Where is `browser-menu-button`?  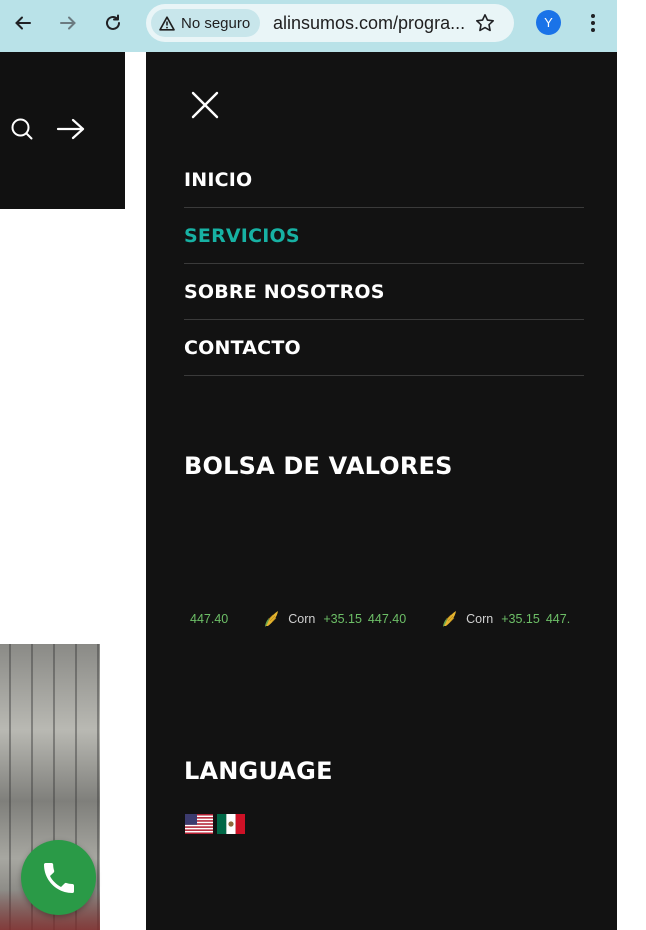
browser-menu-button is located at coordinates (593, 23).